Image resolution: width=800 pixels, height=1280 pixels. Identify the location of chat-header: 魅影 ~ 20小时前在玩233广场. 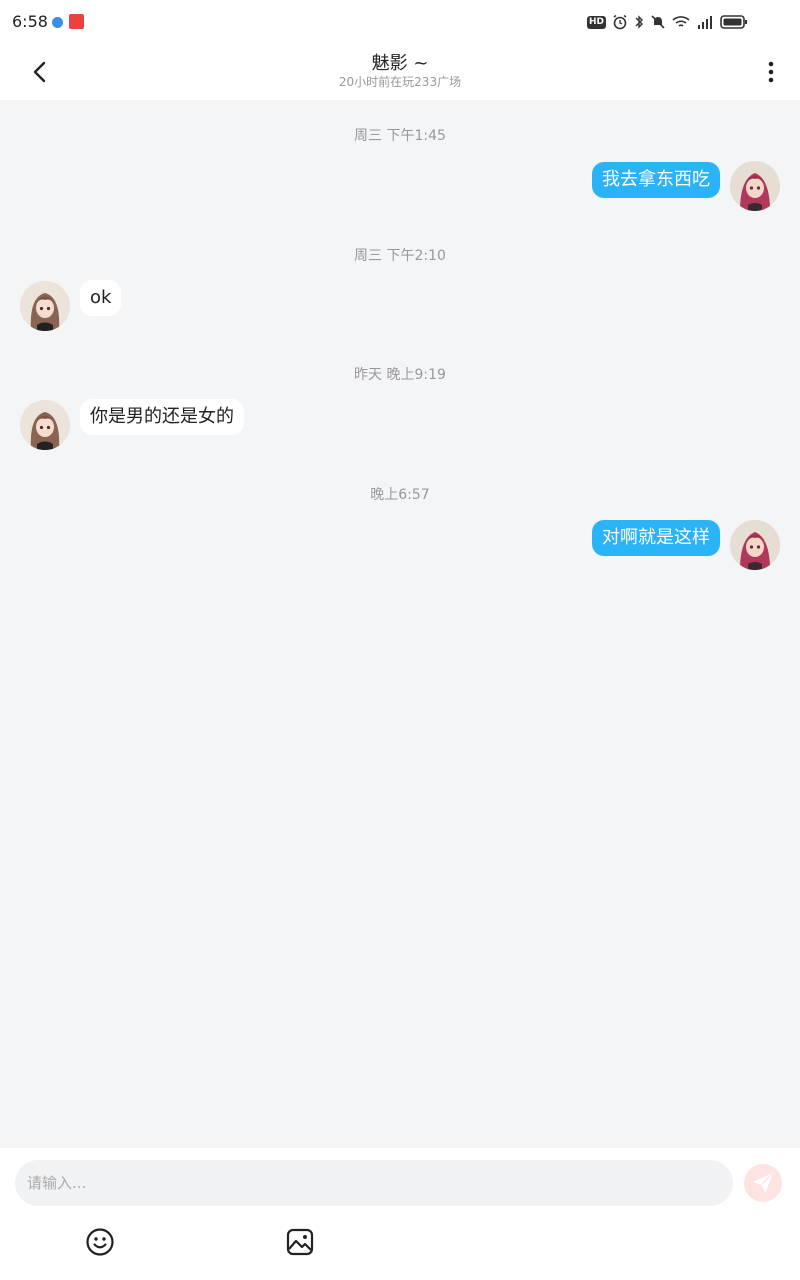
(400, 72).